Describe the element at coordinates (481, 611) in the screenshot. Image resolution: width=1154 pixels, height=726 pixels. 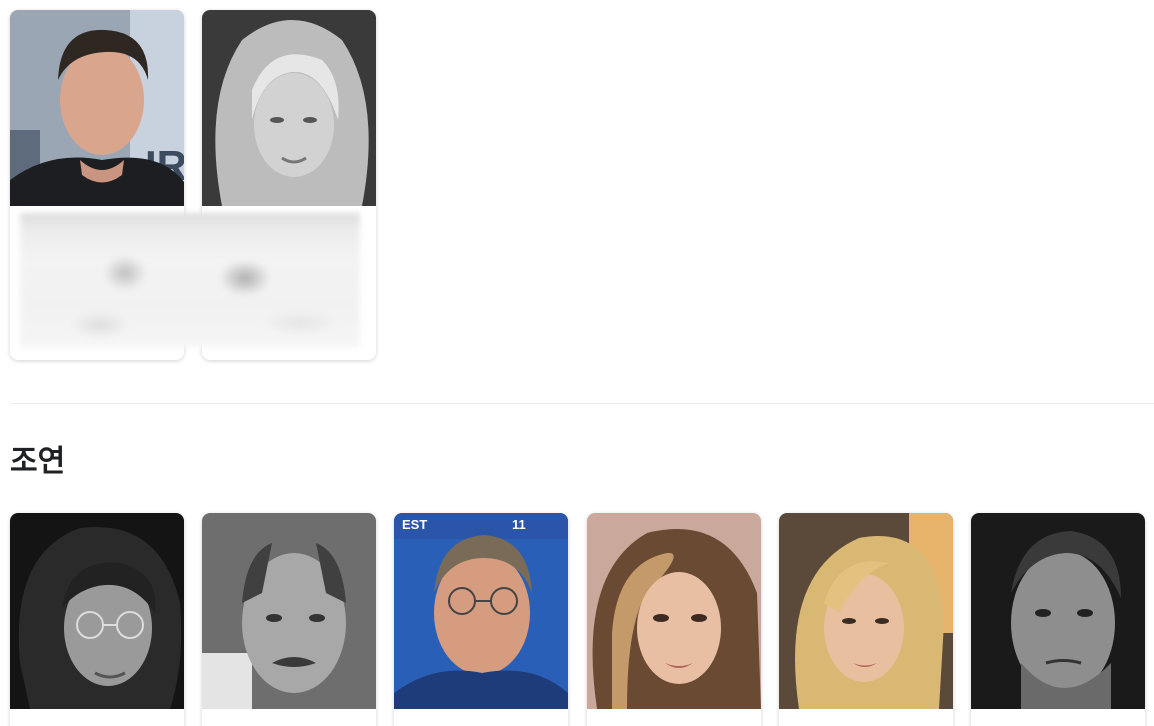
I see `actor-photo: EST 11` at that location.